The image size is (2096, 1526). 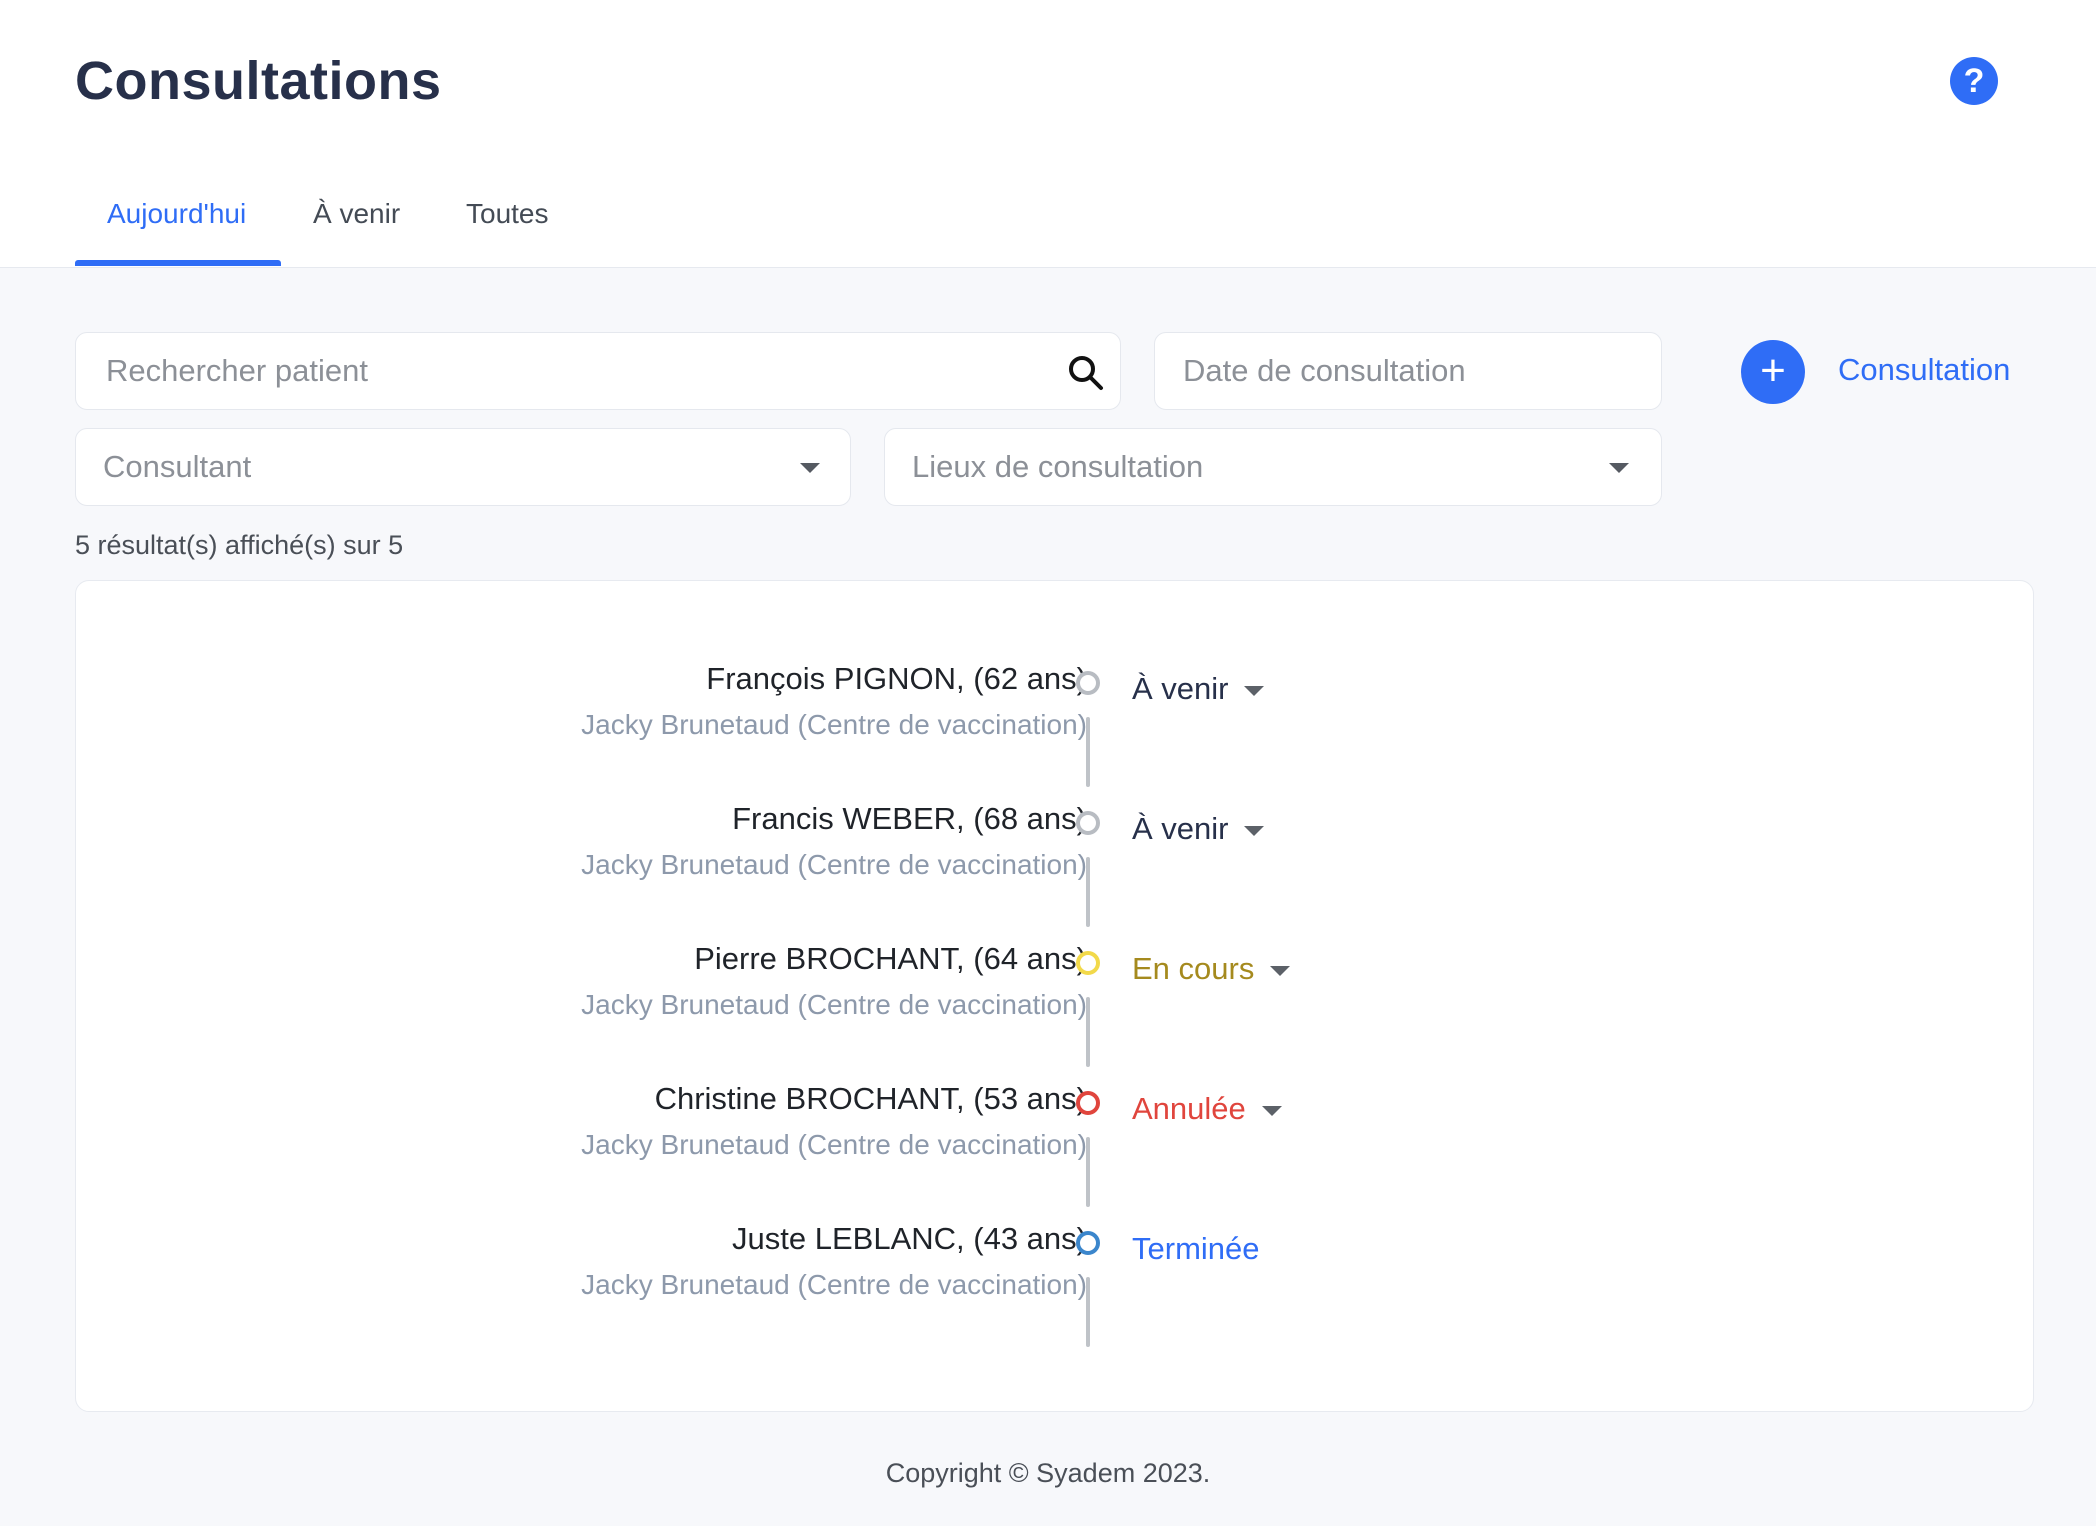 What do you see at coordinates (1189, 1108) in the screenshot?
I see `status-label: Annulée` at bounding box center [1189, 1108].